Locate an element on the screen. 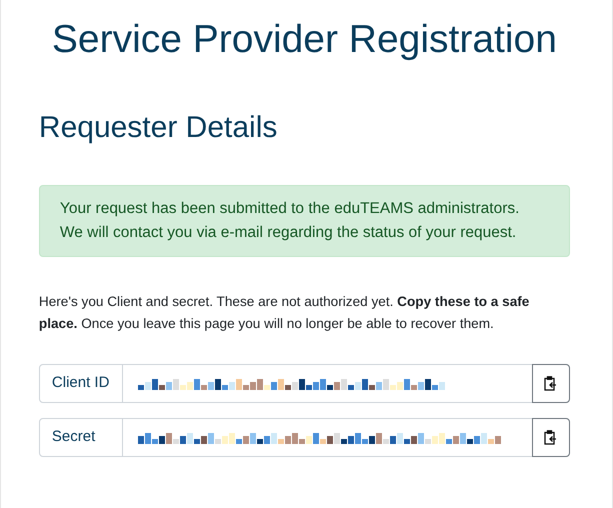 The width and height of the screenshot is (613, 508). field-label: Client ID is located at coordinates (80, 383).